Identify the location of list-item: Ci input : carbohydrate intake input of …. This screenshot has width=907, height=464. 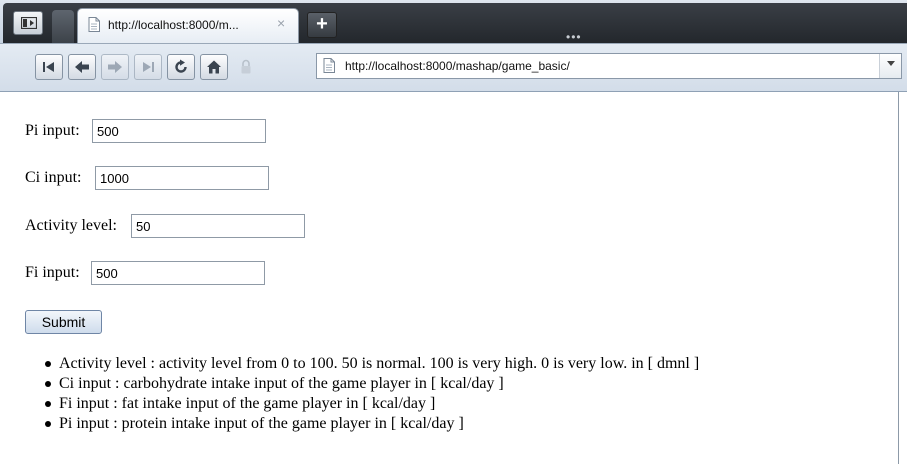
(372, 384).